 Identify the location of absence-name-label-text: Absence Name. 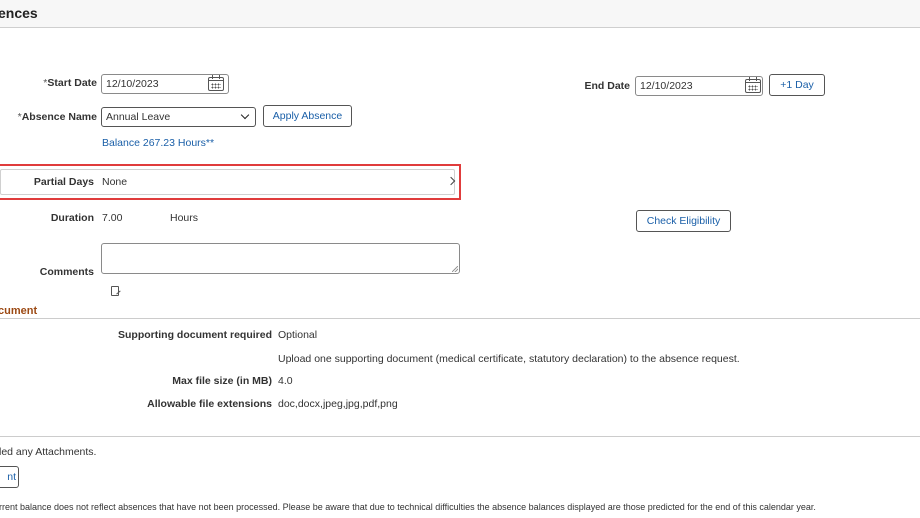
(59, 117).